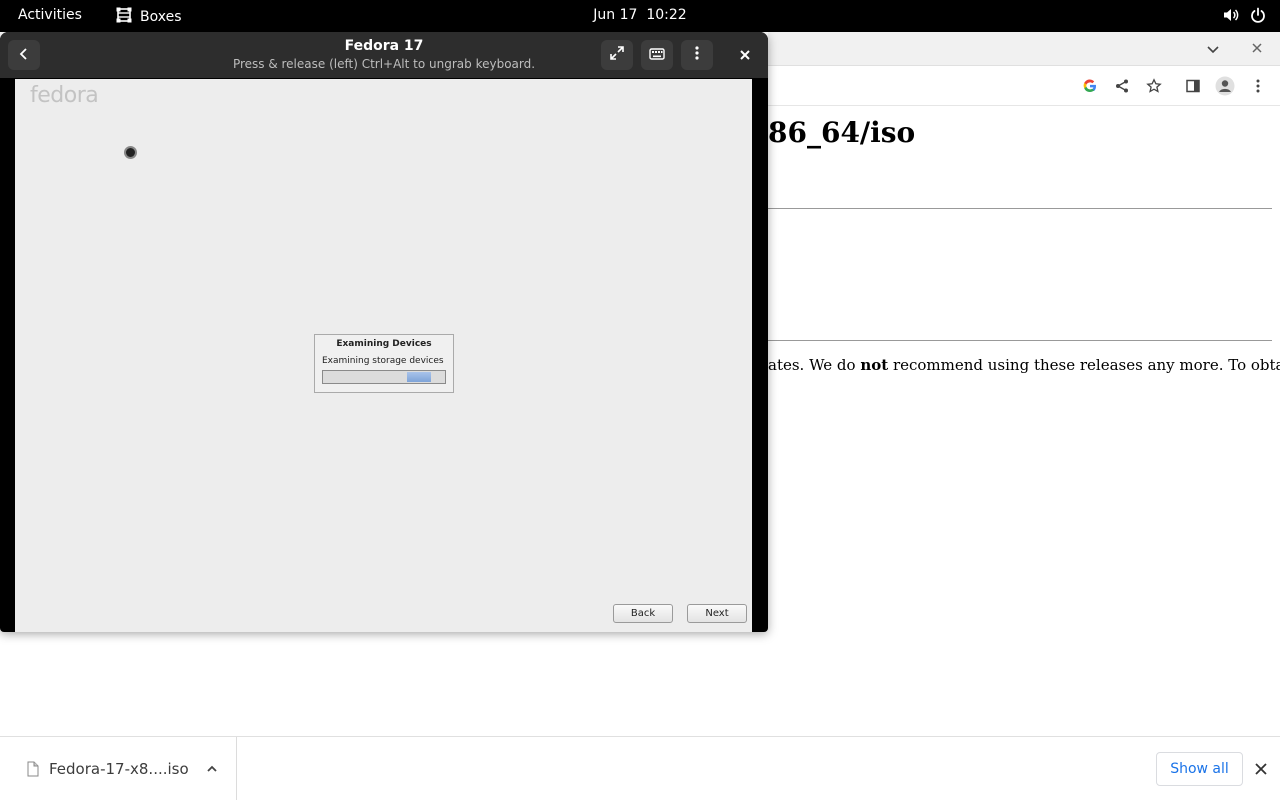 The height and width of the screenshot is (800, 1280). I want to click on browser-tab-strip, so click(1024, 49).